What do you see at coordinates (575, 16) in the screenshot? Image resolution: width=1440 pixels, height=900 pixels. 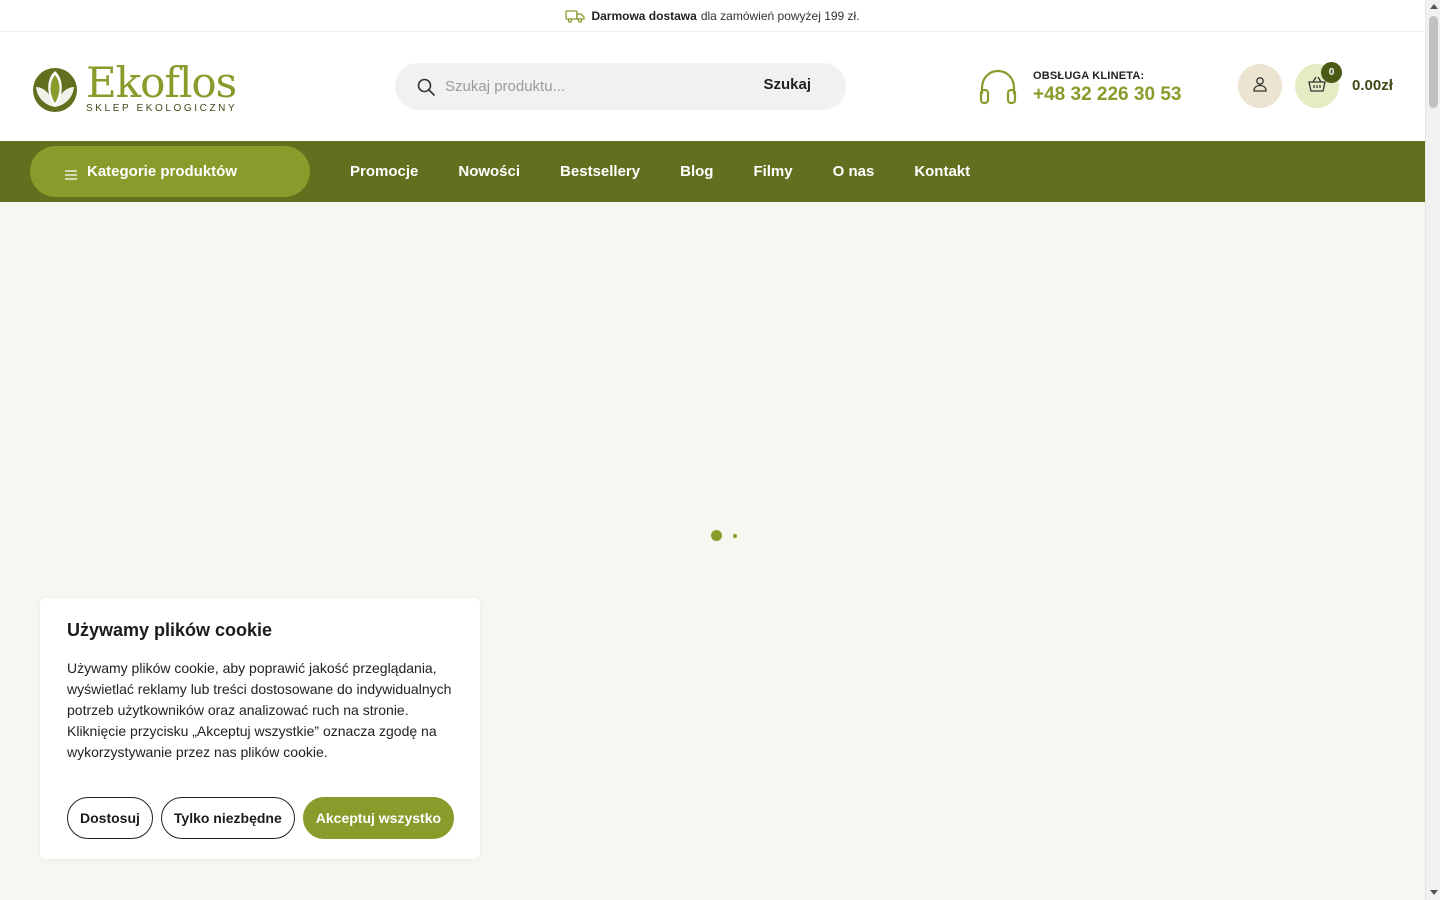 I see `truck-icon` at bounding box center [575, 16].